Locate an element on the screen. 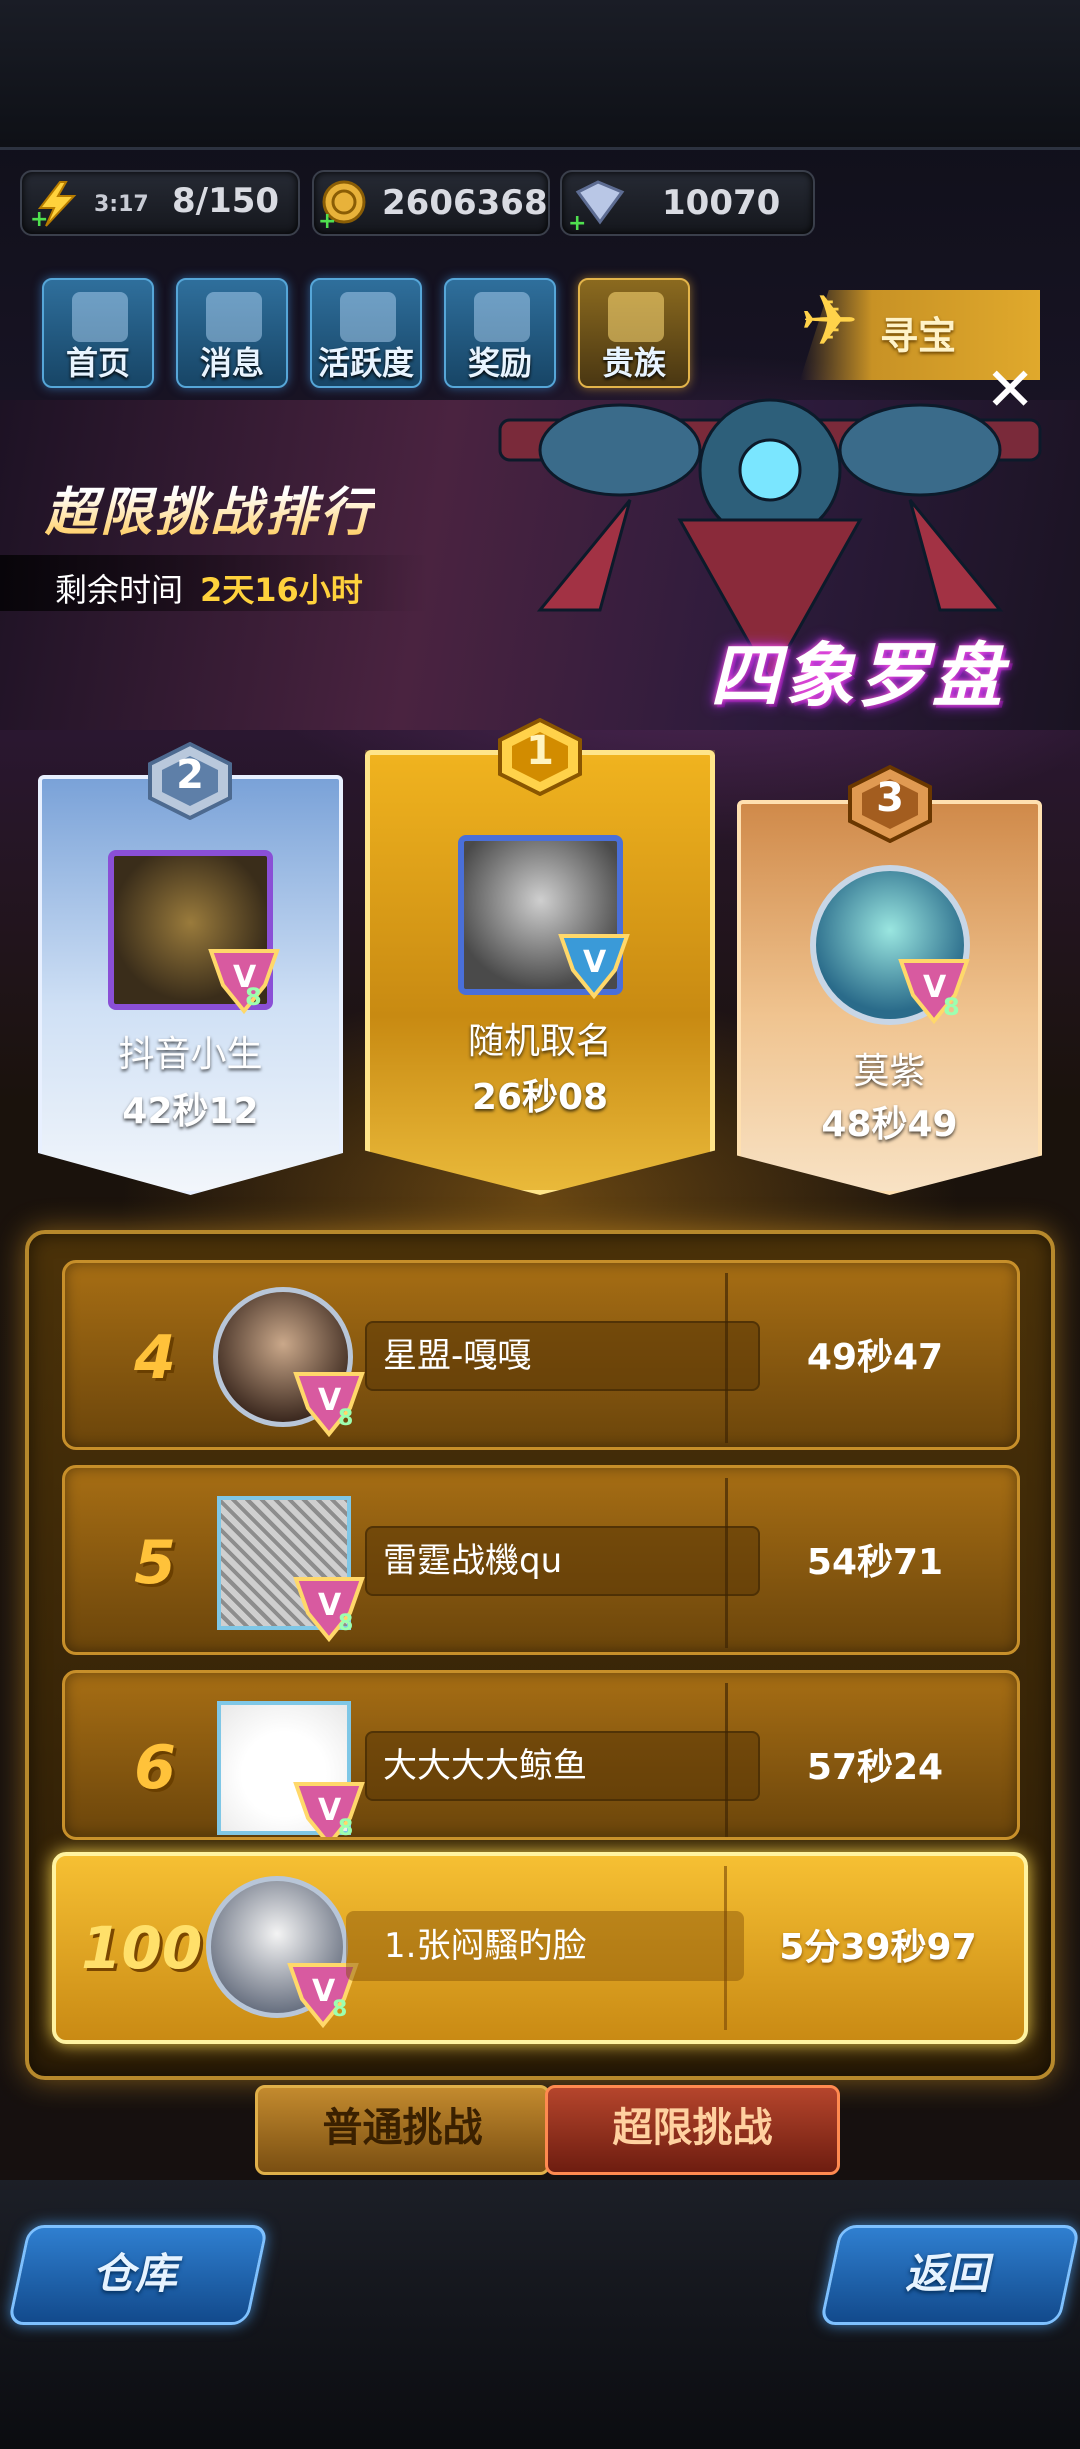  podium-name-3: 莫紫 is located at coordinates (889, 1071).